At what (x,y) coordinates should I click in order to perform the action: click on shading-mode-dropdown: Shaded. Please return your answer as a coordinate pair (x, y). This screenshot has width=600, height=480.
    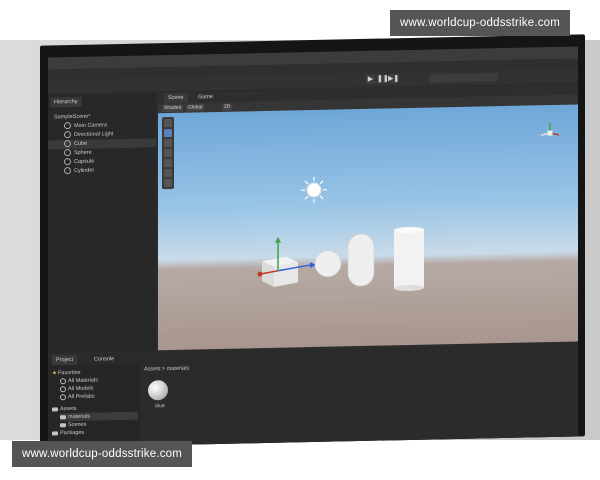
    Looking at the image, I should click on (173, 108).